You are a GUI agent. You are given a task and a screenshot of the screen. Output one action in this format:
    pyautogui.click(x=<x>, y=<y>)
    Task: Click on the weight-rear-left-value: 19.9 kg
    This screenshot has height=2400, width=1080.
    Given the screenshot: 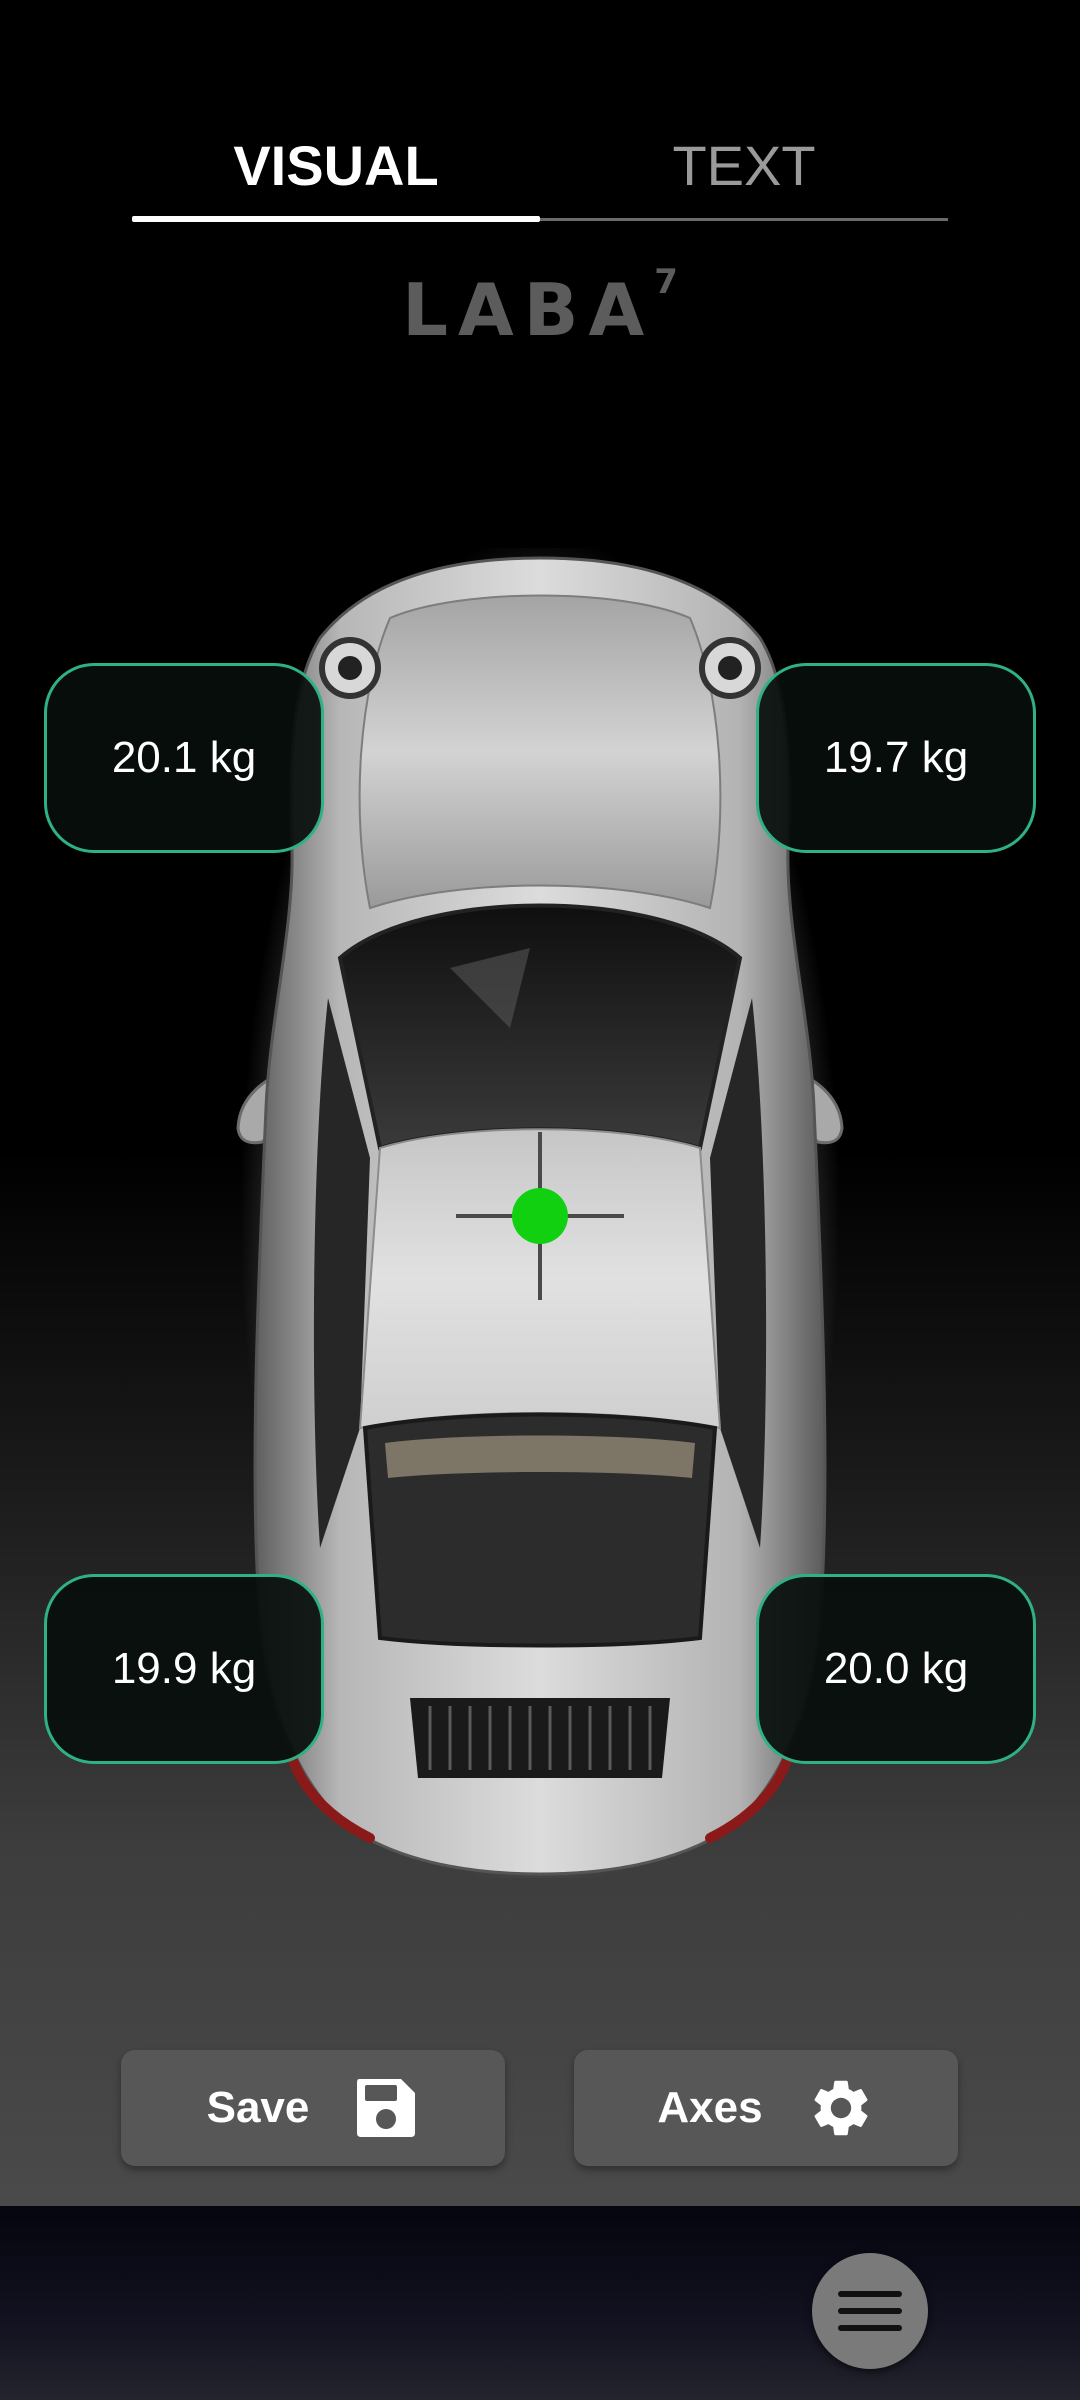 What is the action you would take?
    pyautogui.click(x=184, y=1668)
    